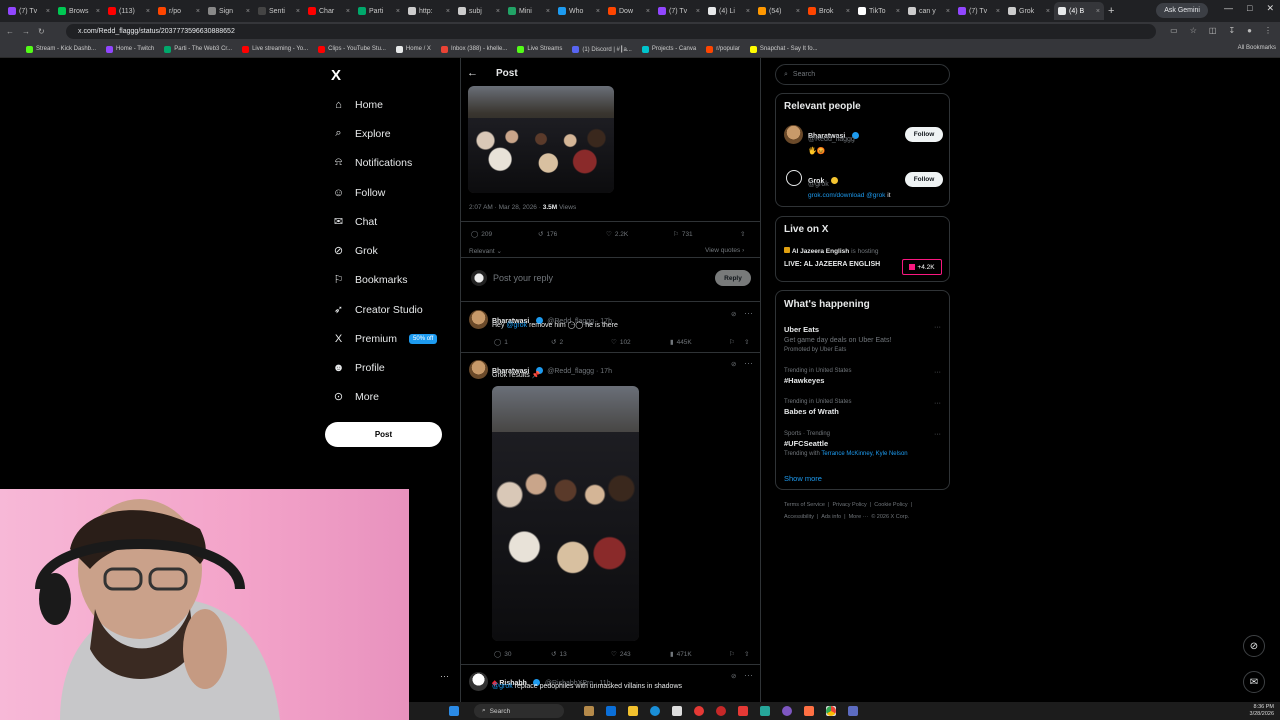 The image size is (1280, 720). What do you see at coordinates (1174, 30) in the screenshot?
I see `cast-icon: ▭` at bounding box center [1174, 30].